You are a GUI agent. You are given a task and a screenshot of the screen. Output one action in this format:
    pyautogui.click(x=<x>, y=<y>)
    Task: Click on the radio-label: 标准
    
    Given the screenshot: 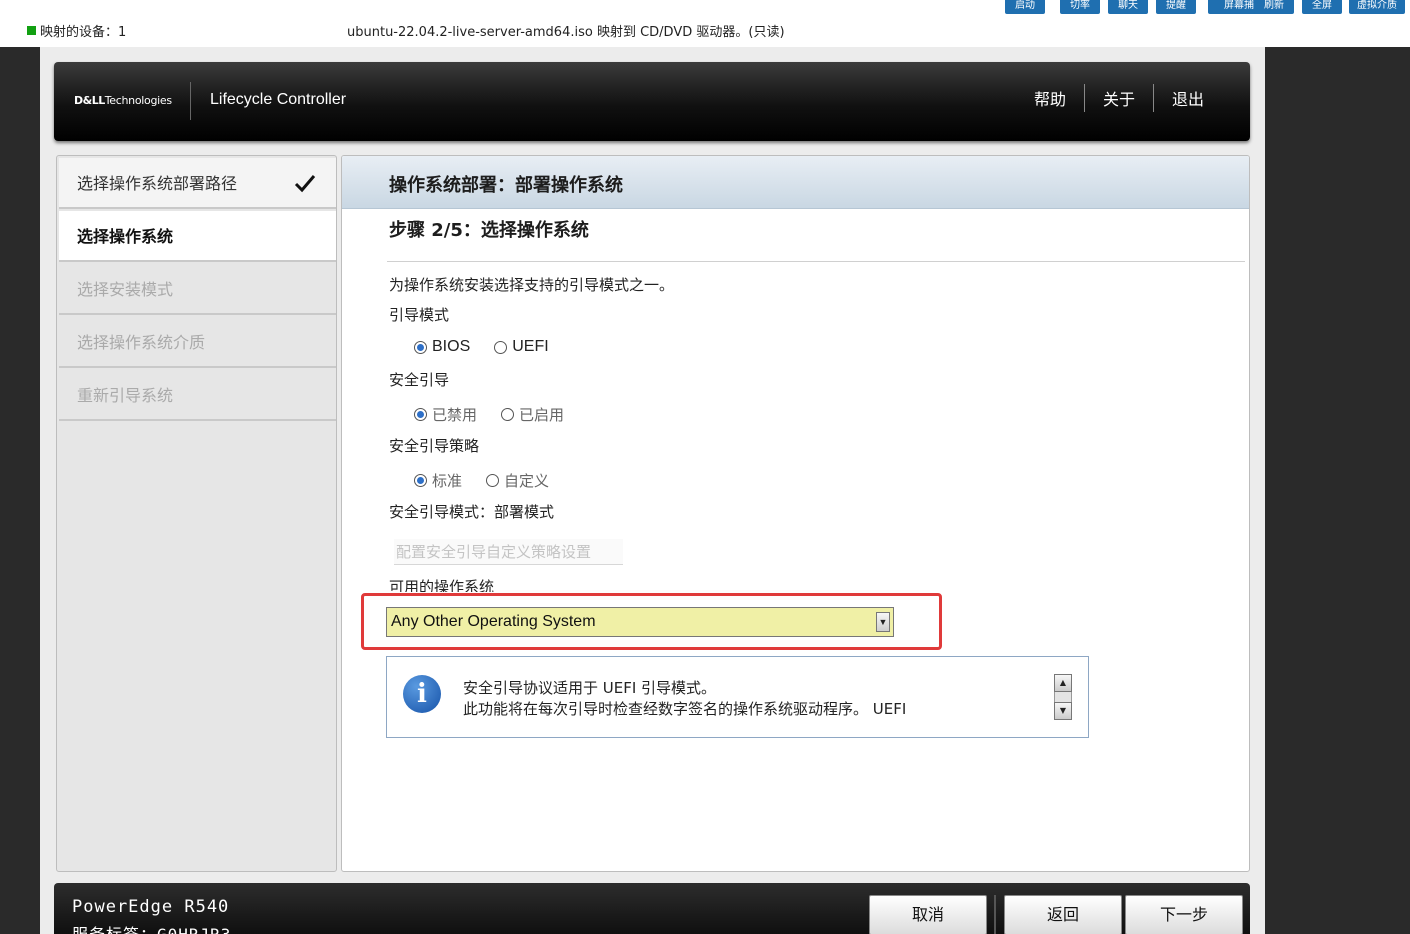 What is the action you would take?
    pyautogui.click(x=447, y=481)
    